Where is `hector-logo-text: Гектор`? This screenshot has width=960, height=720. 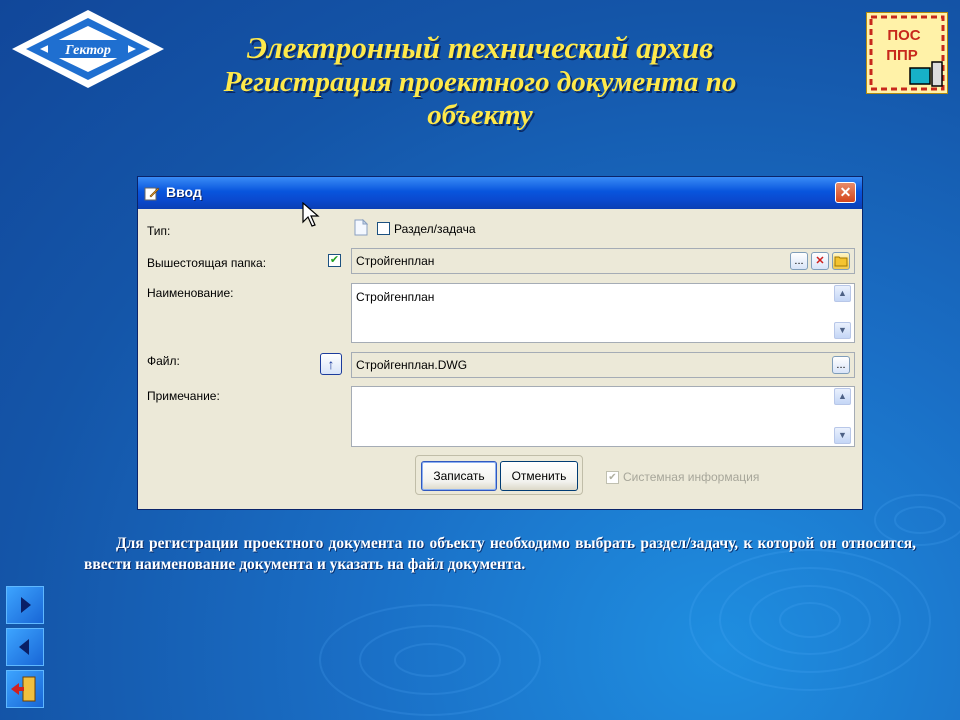 hector-logo-text: Гектор is located at coordinates (87, 50).